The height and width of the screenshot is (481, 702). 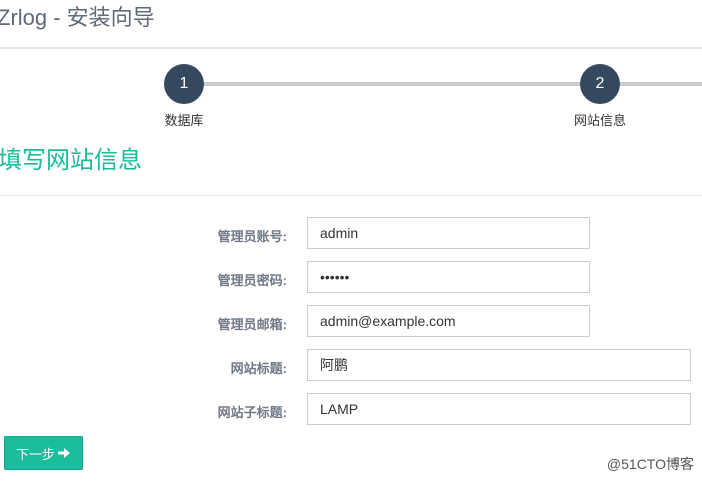 I want to click on app-title: Zrlog - 安装向导, so click(x=77, y=17).